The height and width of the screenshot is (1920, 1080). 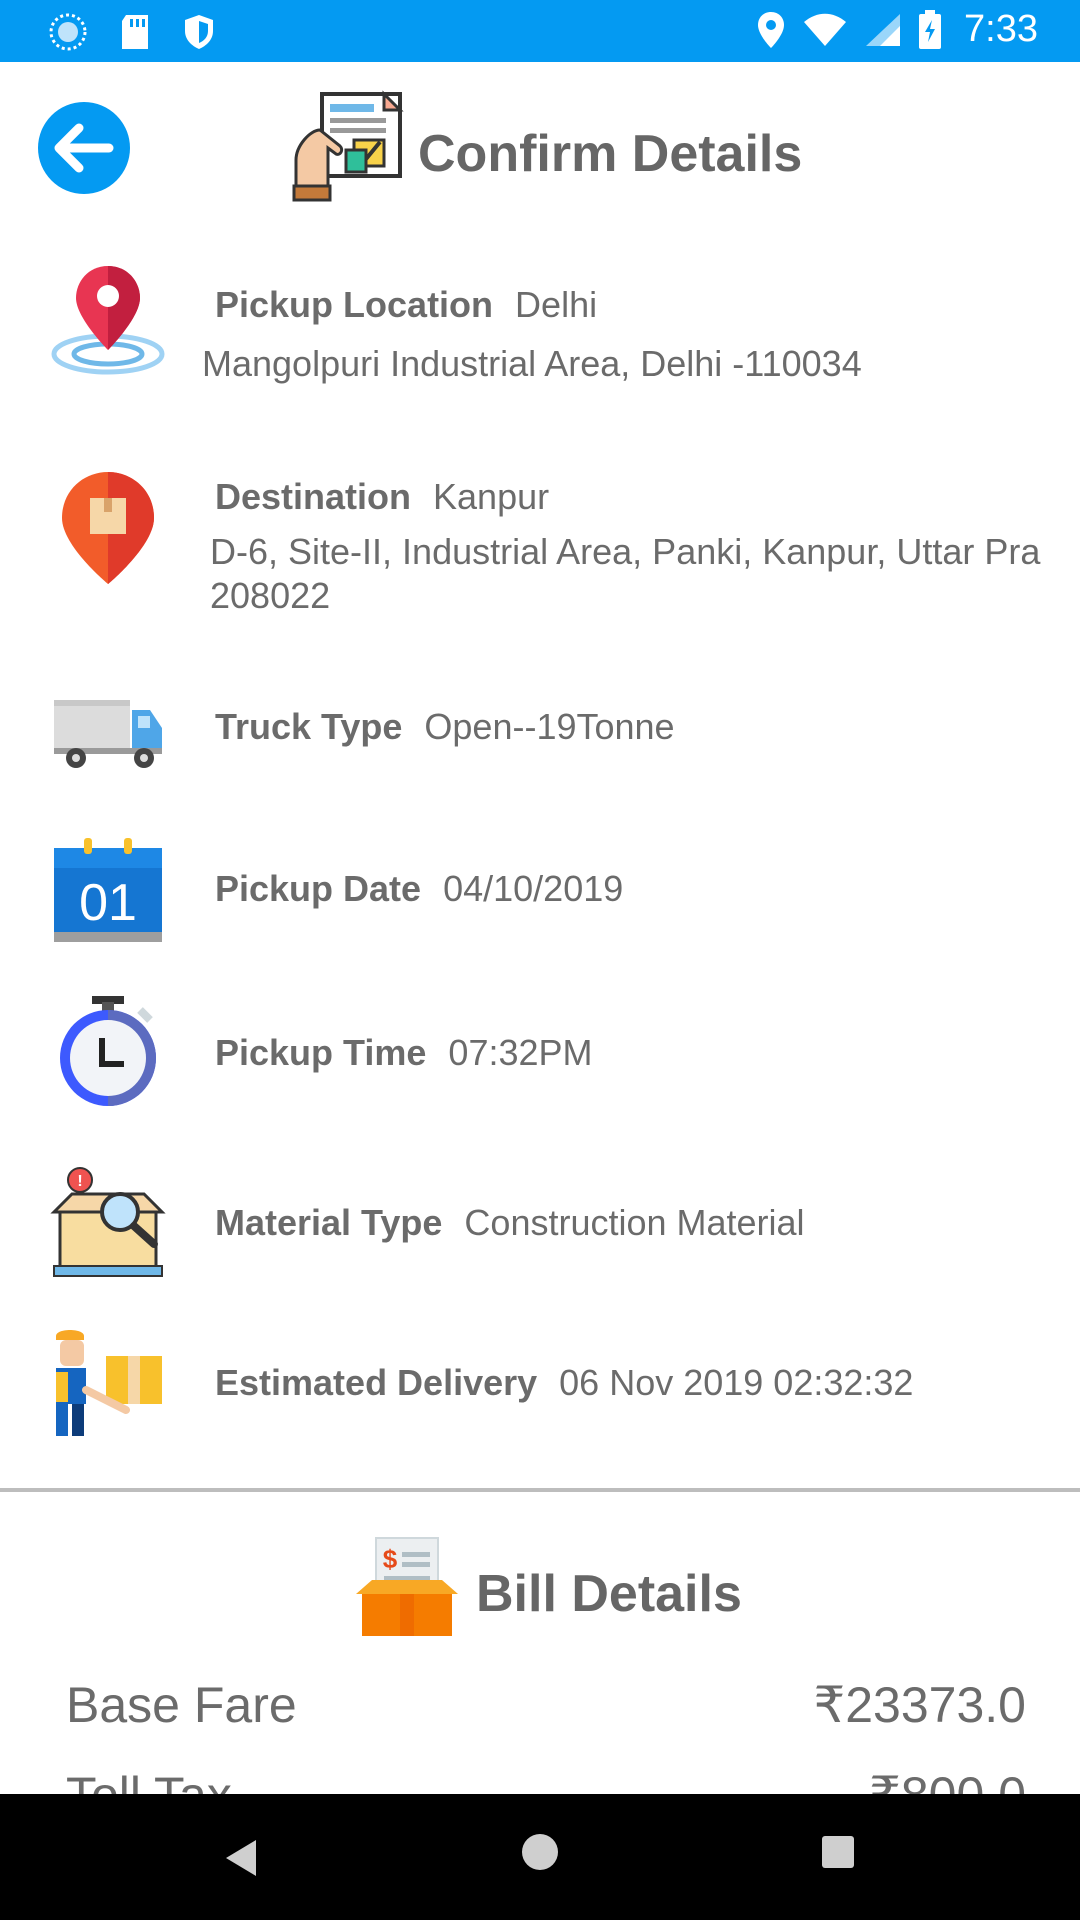 What do you see at coordinates (930, 29) in the screenshot?
I see `battery-icon` at bounding box center [930, 29].